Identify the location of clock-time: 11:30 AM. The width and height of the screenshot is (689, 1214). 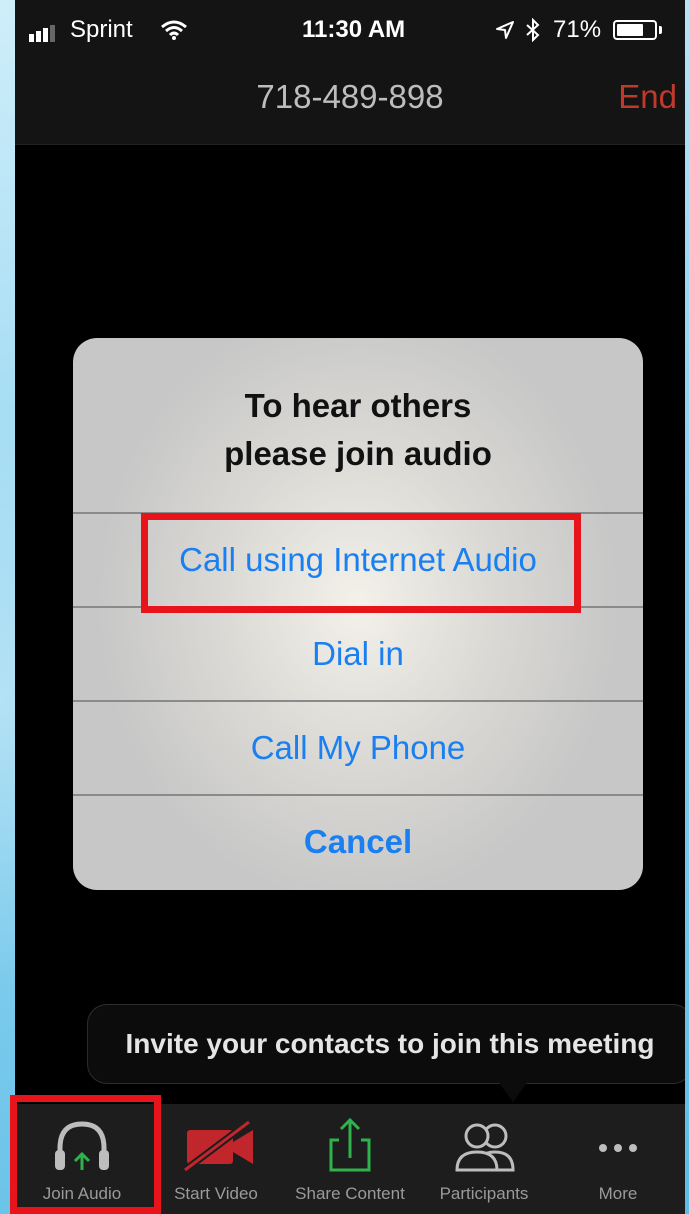
(354, 29).